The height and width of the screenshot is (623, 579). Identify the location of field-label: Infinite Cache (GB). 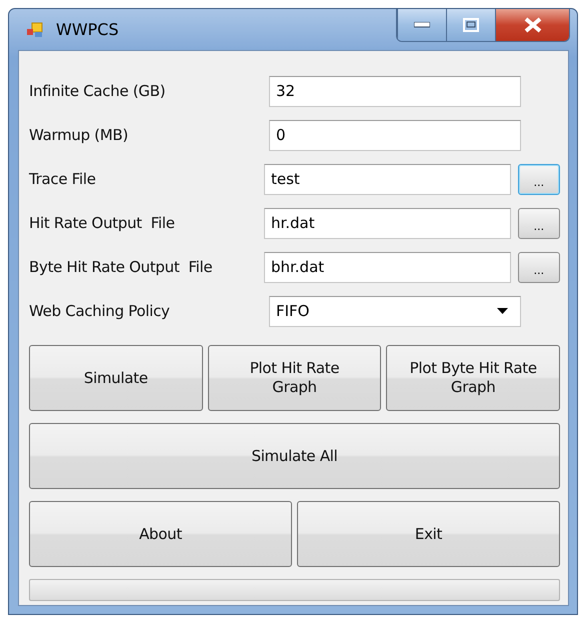
(97, 91).